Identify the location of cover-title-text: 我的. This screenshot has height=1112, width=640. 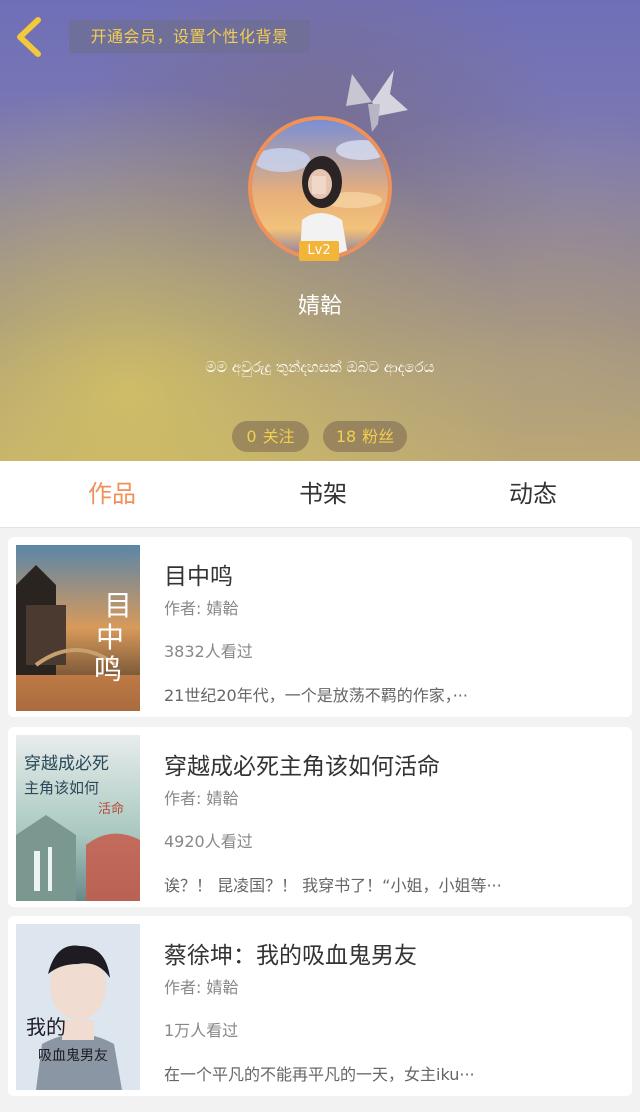
(46, 1027).